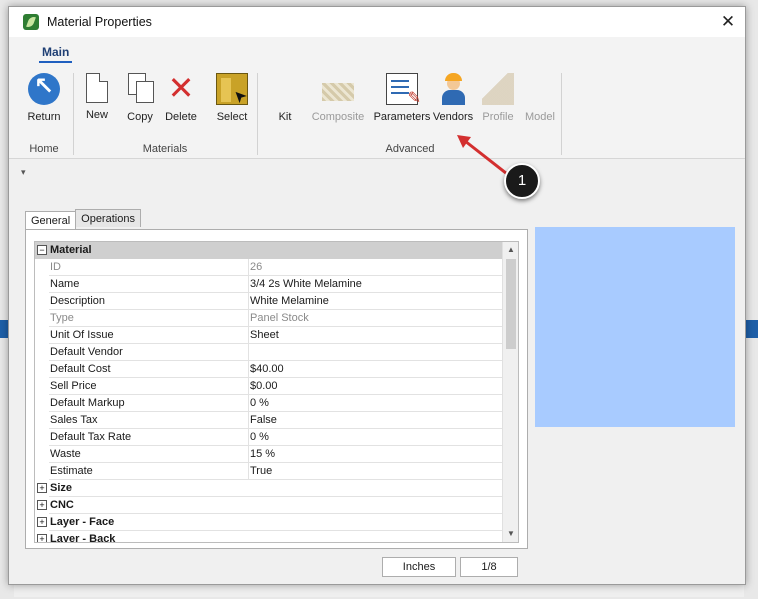 The width and height of the screenshot is (758, 599). Describe the element at coordinates (376, 267) in the screenshot. I see `property-value: 26` at that location.